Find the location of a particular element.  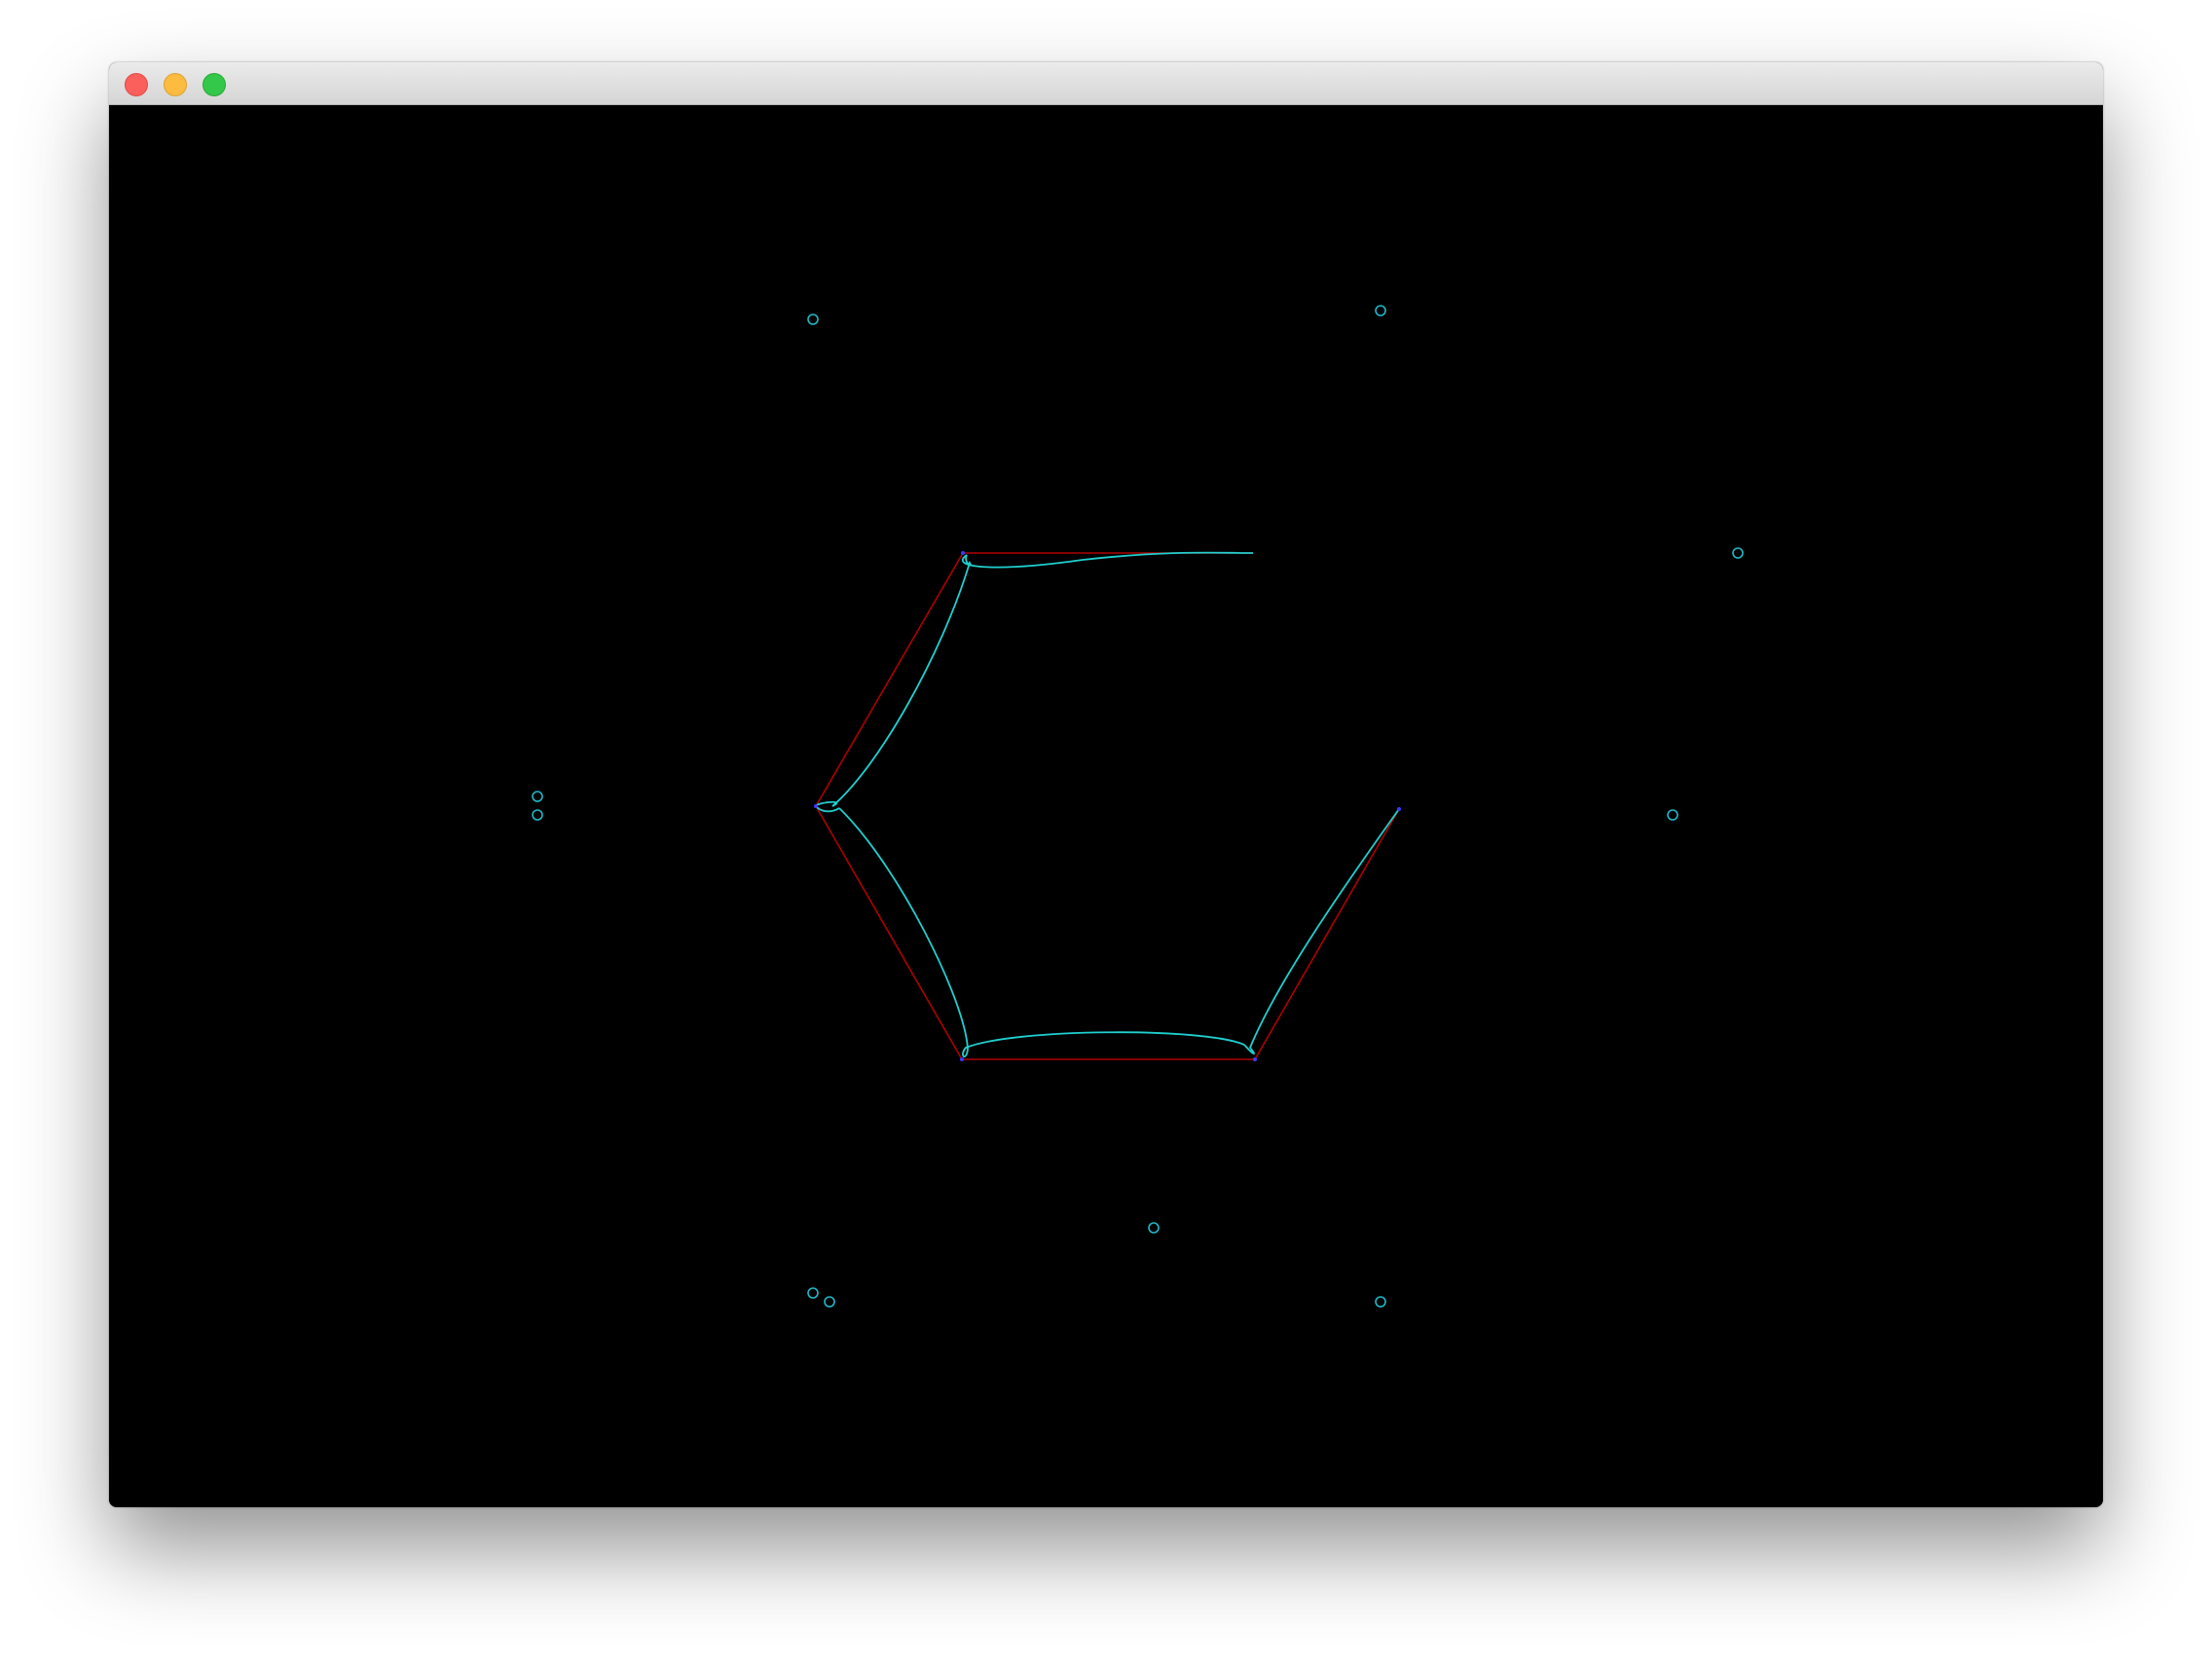

zoom-button is located at coordinates (214, 84).